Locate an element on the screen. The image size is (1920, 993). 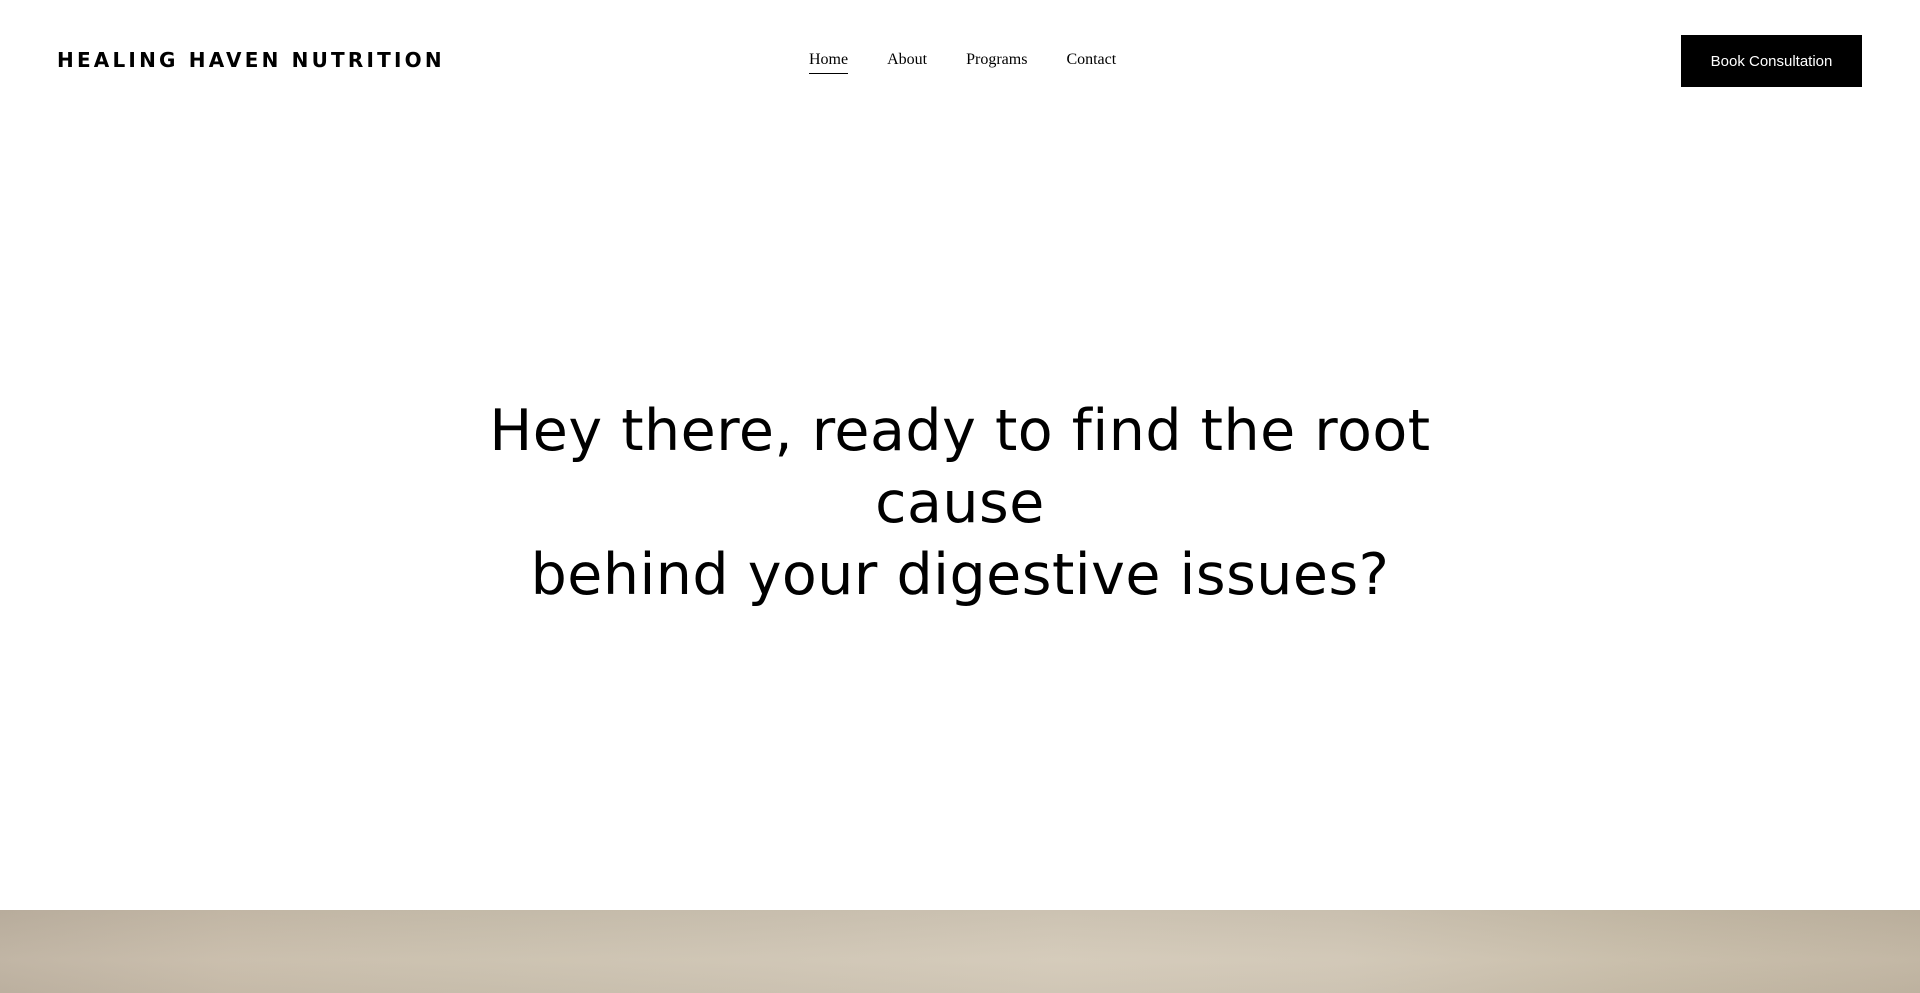
nav-item-home: Home is located at coordinates (829, 62).